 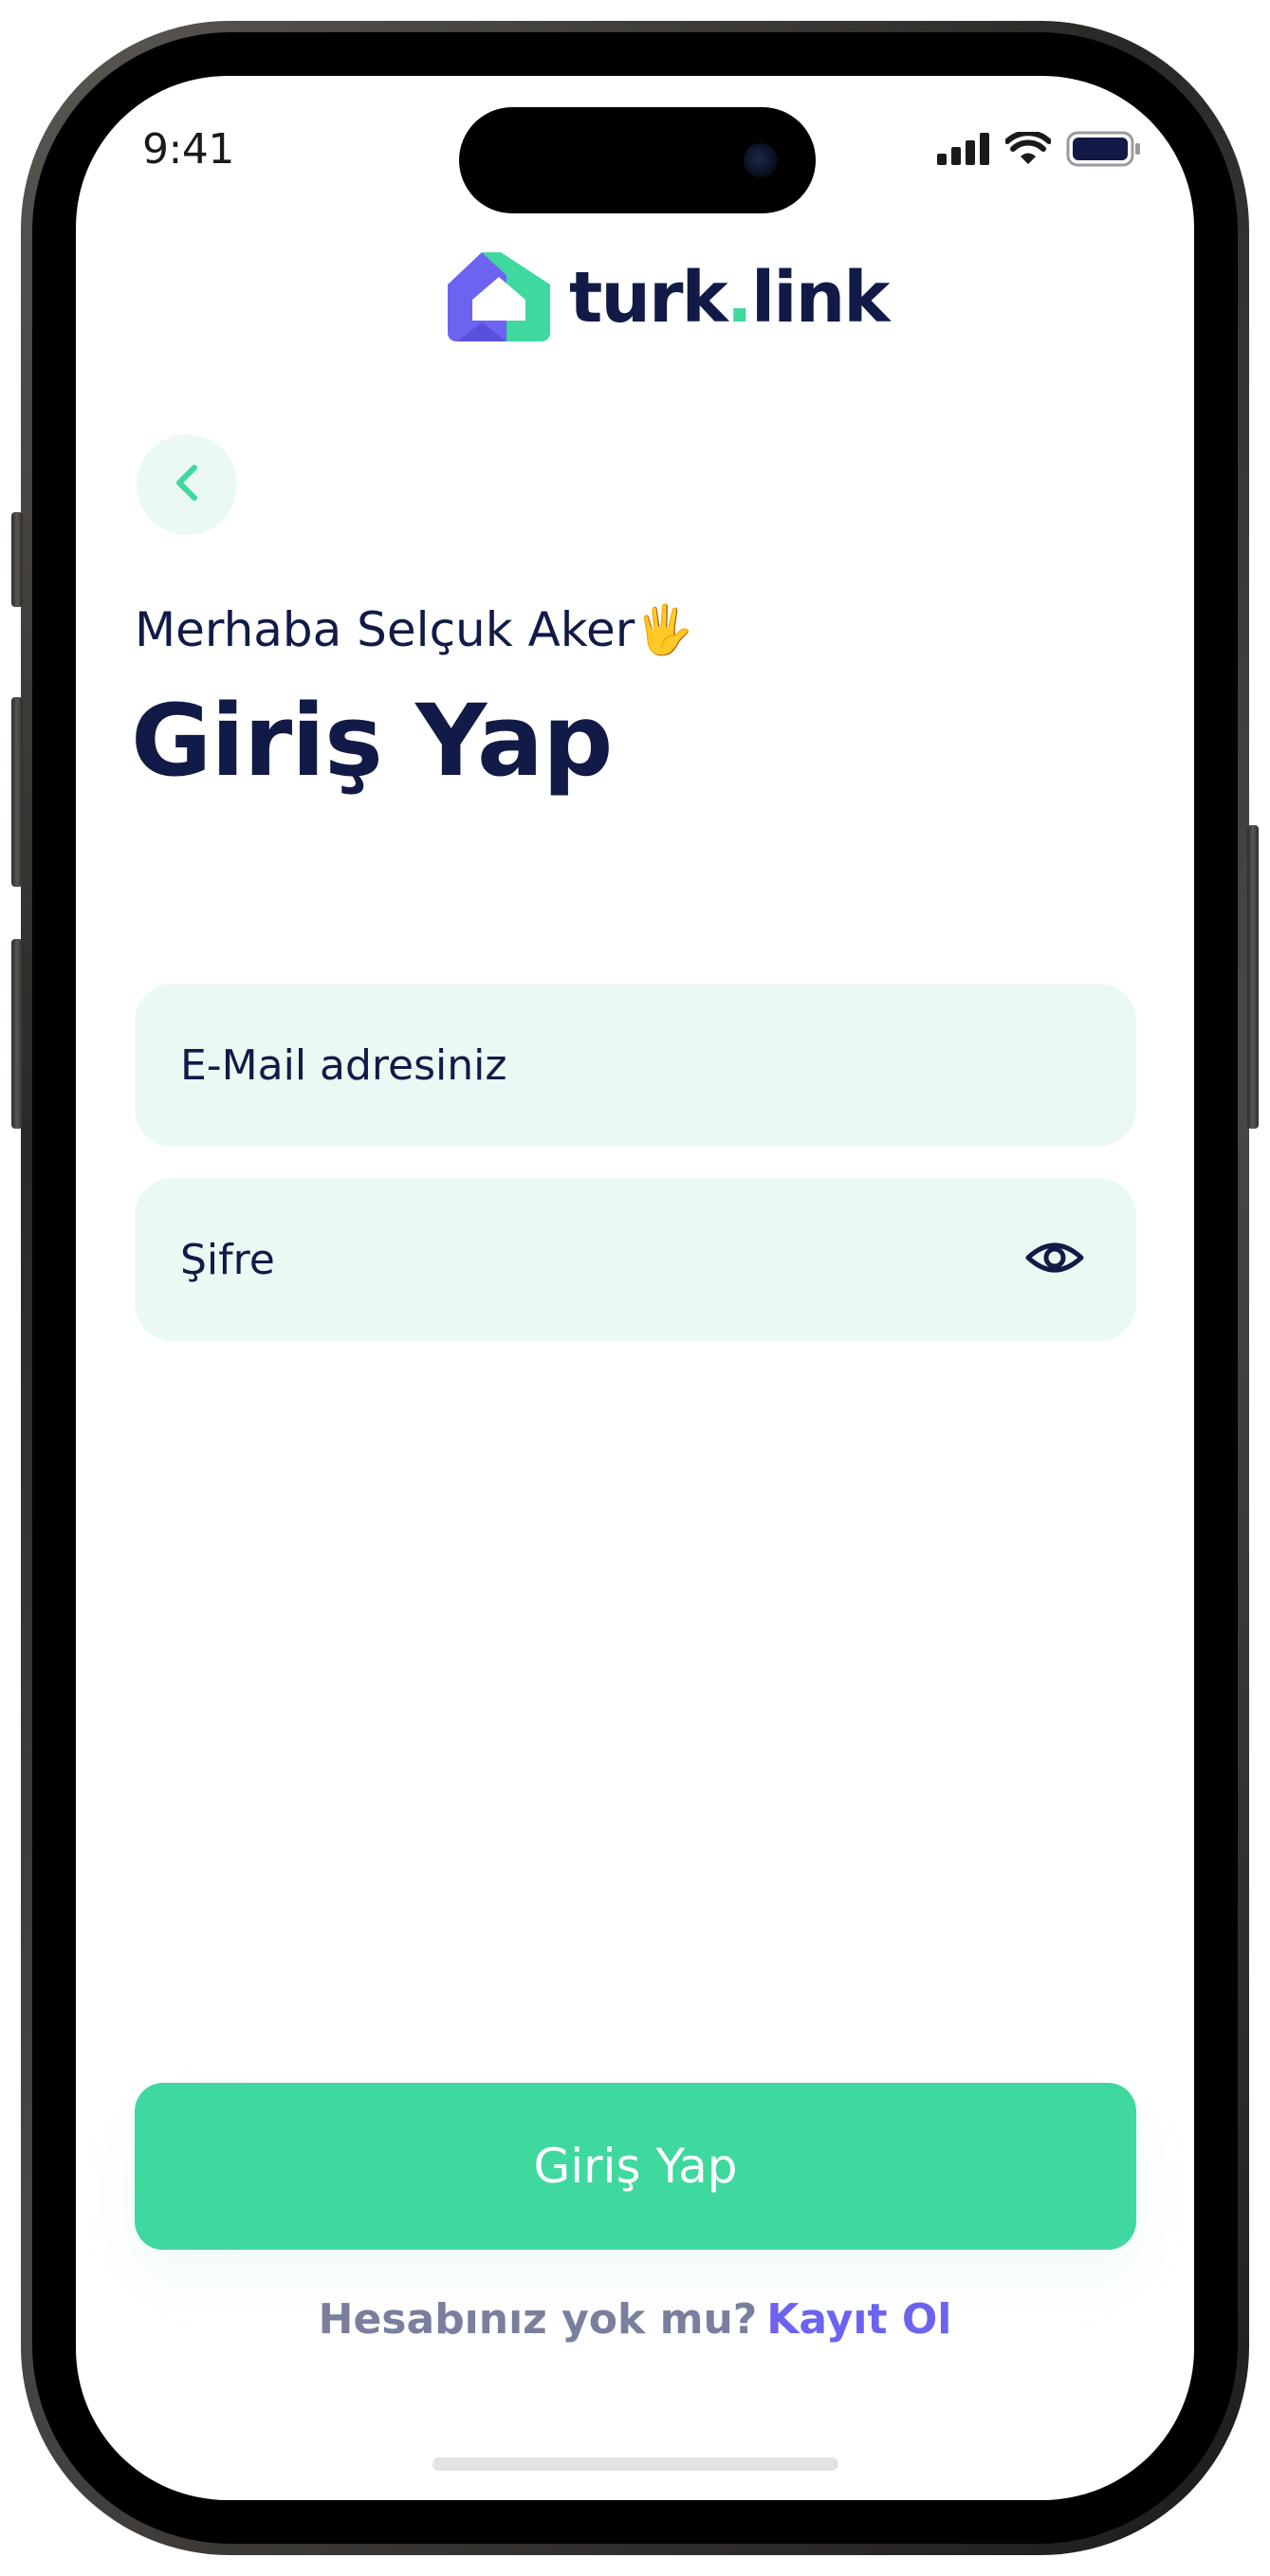 What do you see at coordinates (858, 2319) in the screenshot?
I see `signup-link: Kayıt Ol` at bounding box center [858, 2319].